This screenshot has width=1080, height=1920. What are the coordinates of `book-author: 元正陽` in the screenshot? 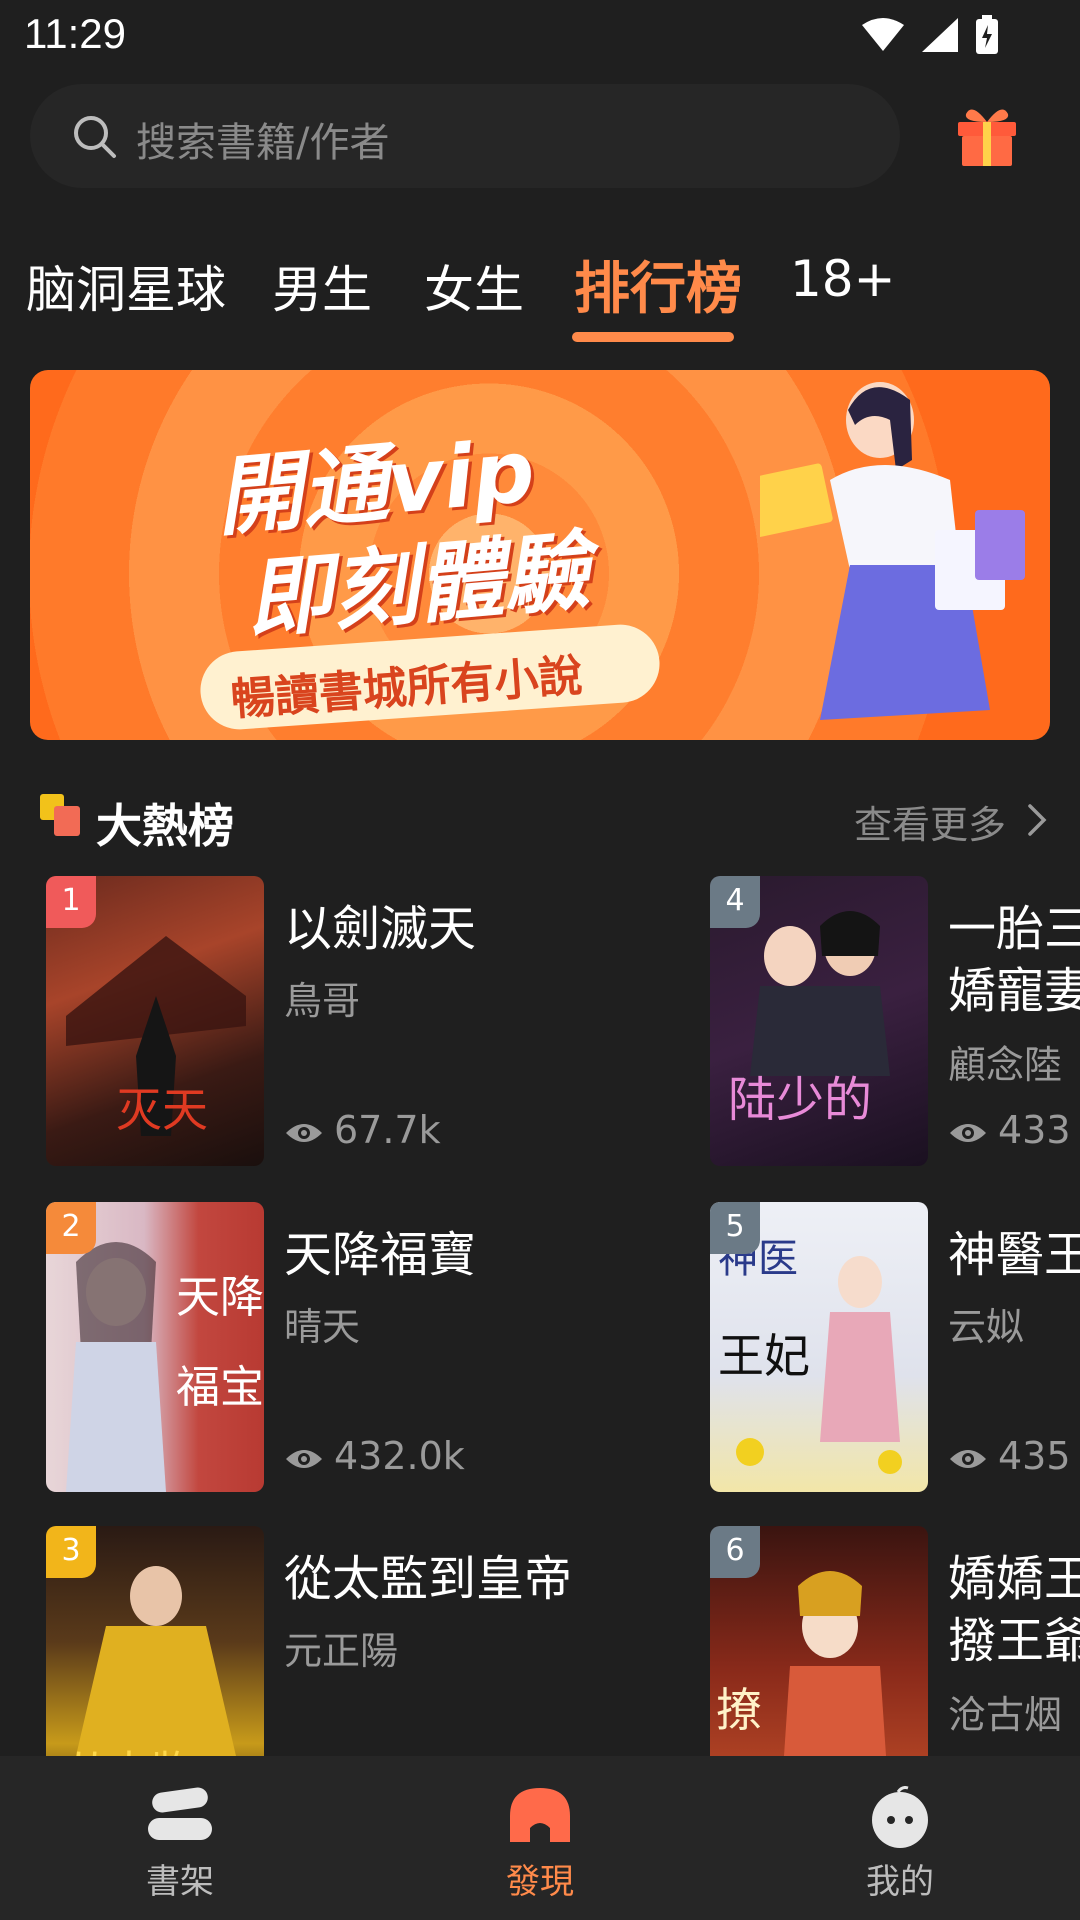 It's located at (341, 1651).